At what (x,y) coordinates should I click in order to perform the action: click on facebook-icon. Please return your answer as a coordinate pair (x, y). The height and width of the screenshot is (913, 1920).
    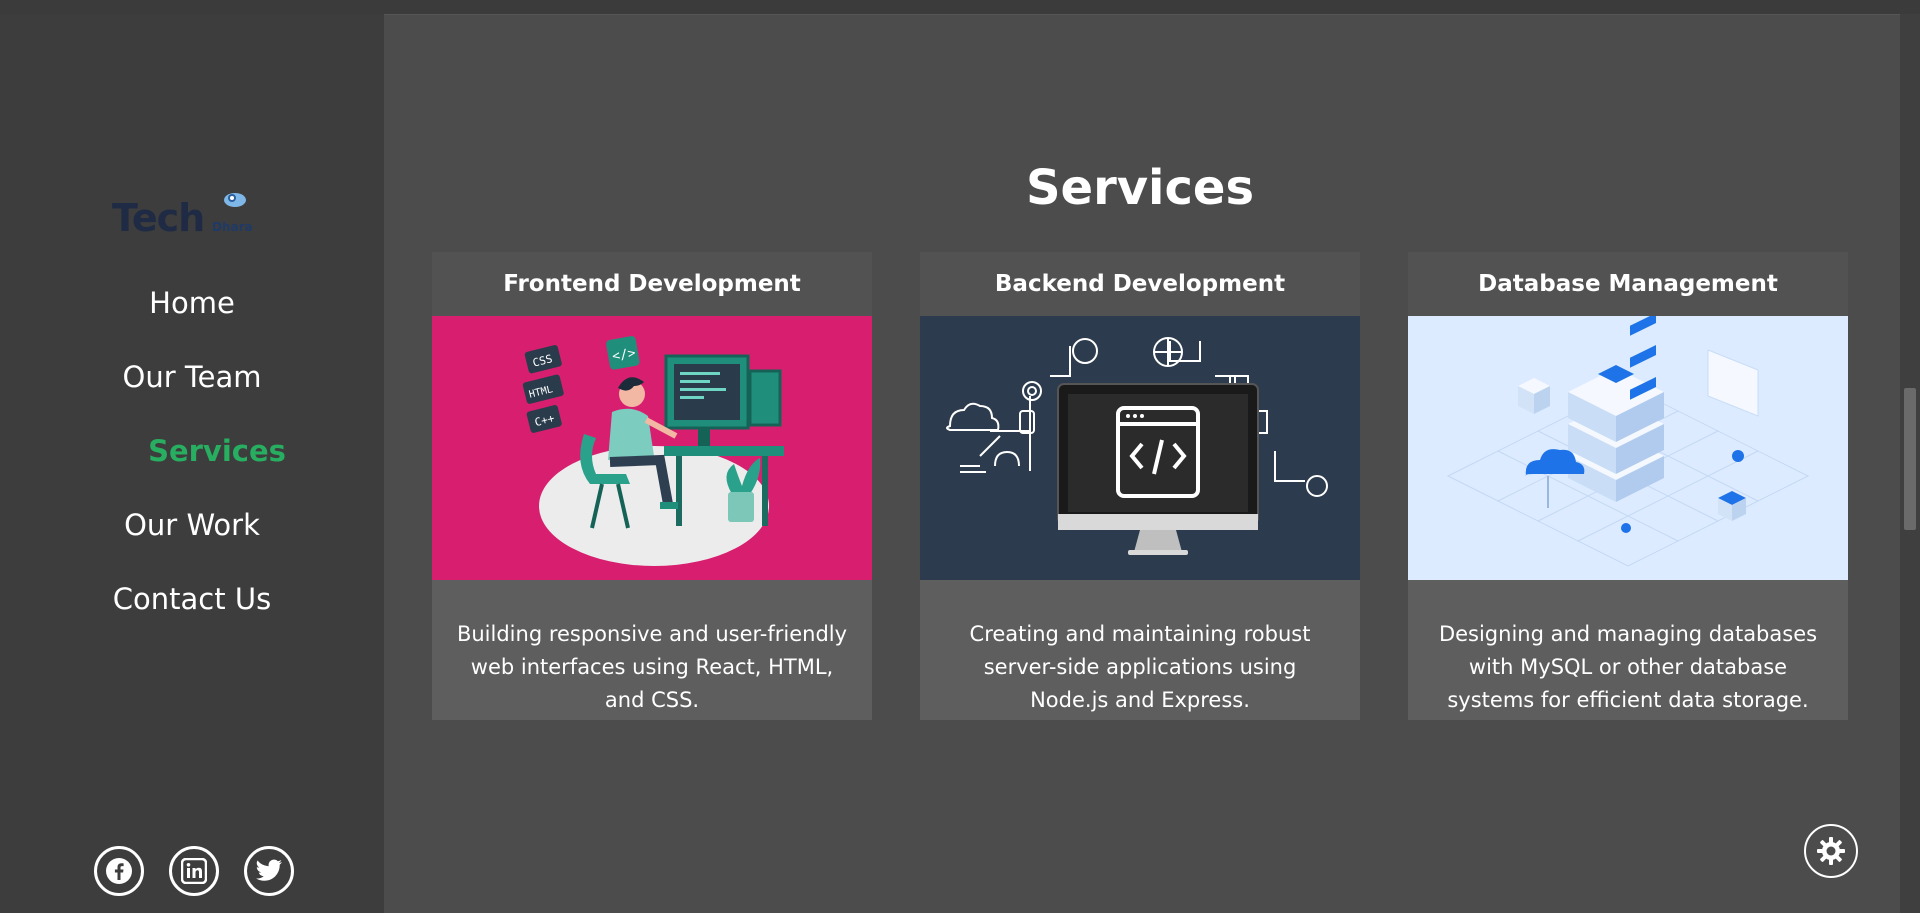
    Looking at the image, I should click on (119, 871).